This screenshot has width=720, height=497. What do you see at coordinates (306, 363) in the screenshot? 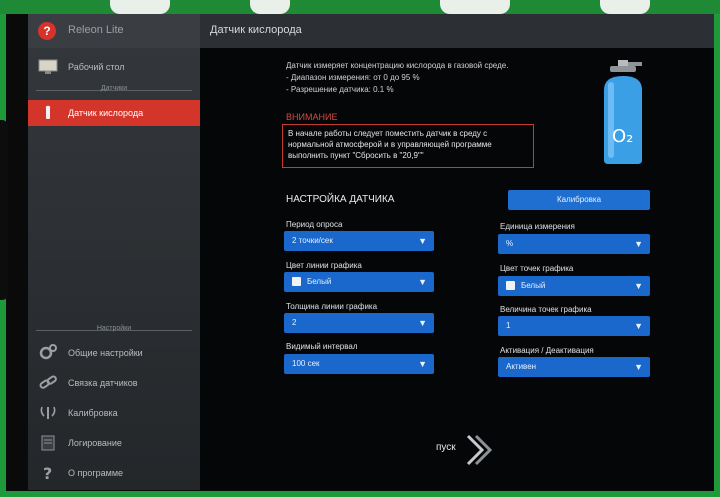
I see `select-value: 100 сек` at bounding box center [306, 363].